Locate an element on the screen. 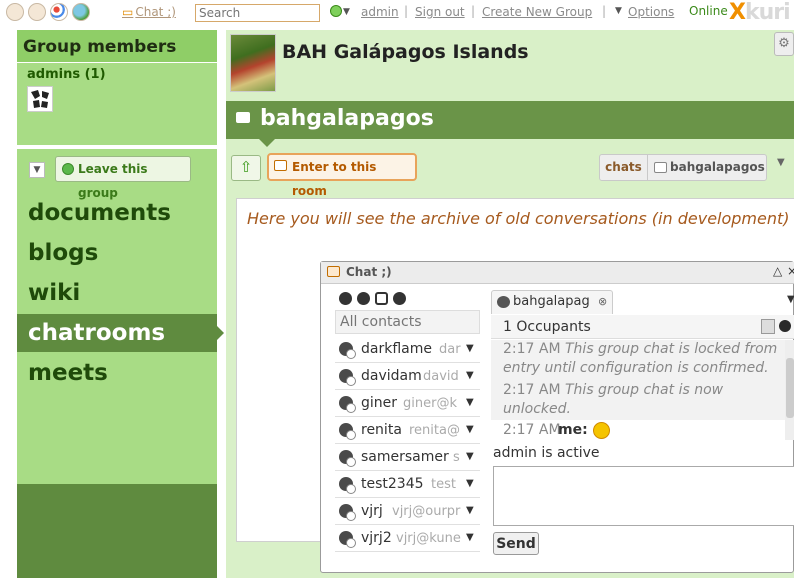  close-tab-icon: ⊗ is located at coordinates (602, 301).